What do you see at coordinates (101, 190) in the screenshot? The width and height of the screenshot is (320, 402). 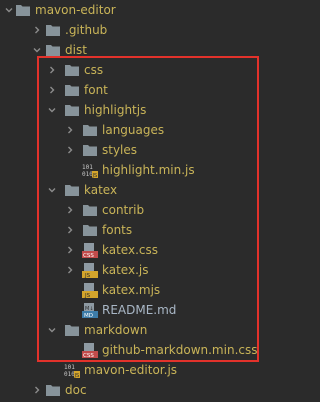 I see `tree-label: katex` at bounding box center [101, 190].